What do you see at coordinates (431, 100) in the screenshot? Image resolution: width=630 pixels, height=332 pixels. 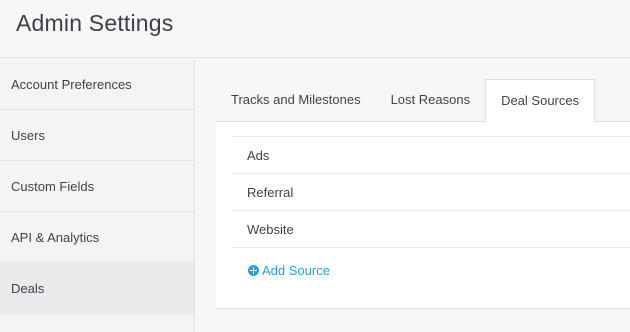 I see `tab-lost-reasons: Lost Reasons` at bounding box center [431, 100].